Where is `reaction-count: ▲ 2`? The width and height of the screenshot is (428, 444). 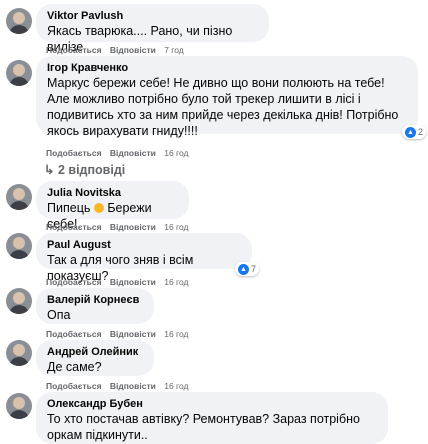
reaction-count: ▲ 2 is located at coordinates (414, 132).